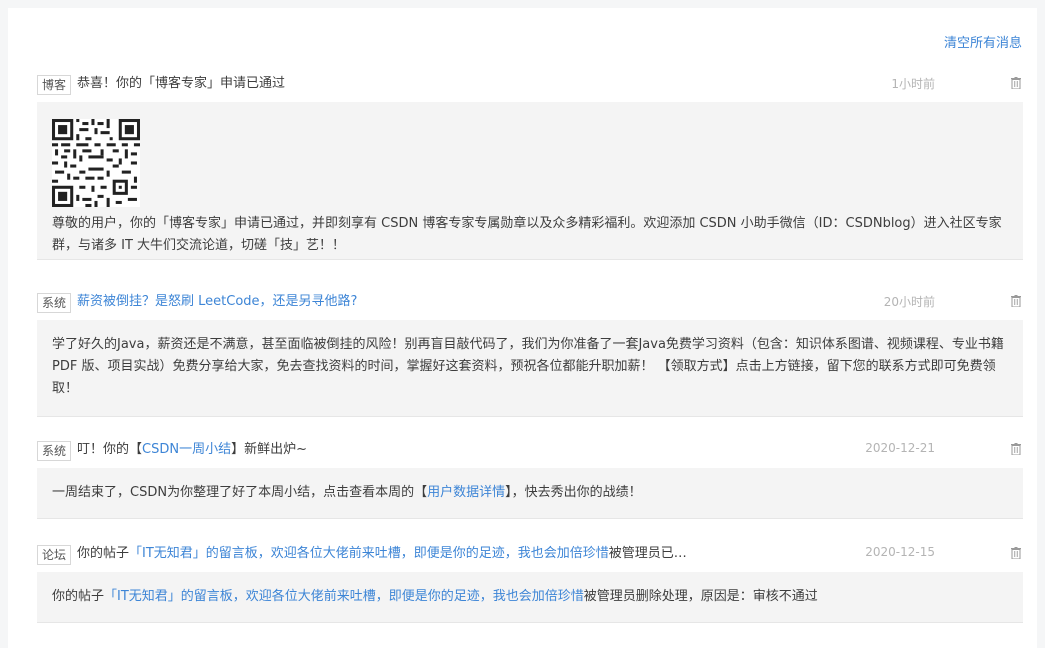 This screenshot has height=648, width=1045. Describe the element at coordinates (530, 86) in the screenshot. I see `message-header: 博客 恭喜！你的「博客专家」申请已通过 1小时前` at that location.